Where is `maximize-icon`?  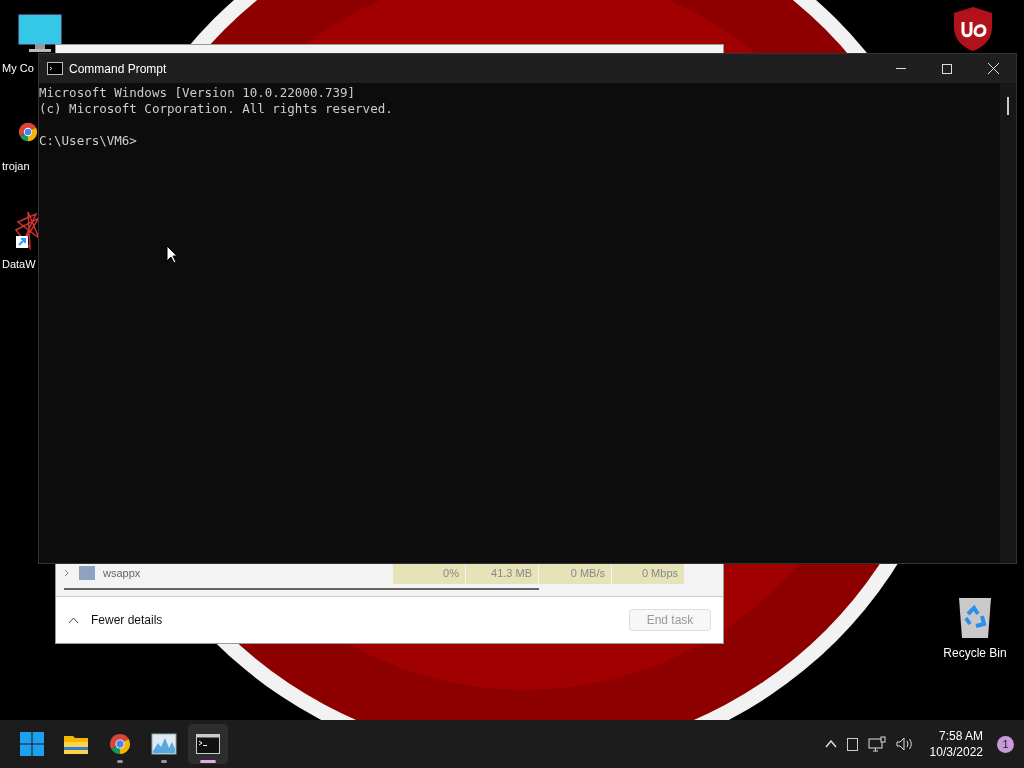 maximize-icon is located at coordinates (947, 68).